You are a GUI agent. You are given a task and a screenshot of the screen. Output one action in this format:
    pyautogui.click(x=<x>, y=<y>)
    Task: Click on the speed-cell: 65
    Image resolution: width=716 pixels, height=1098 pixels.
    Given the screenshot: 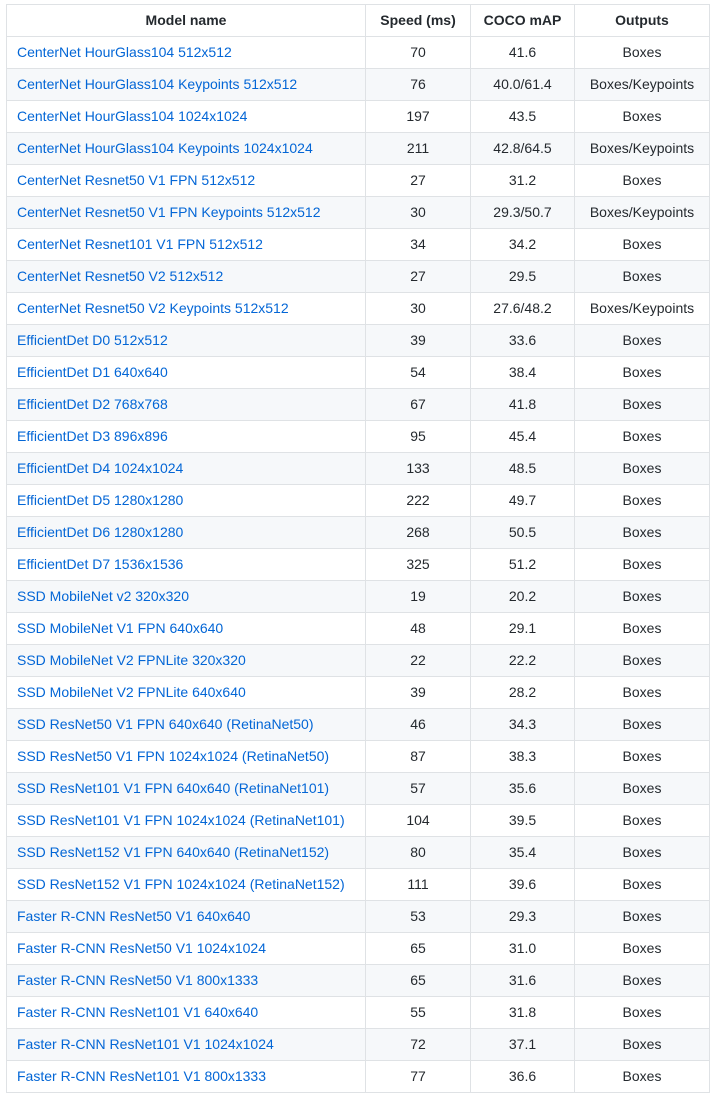 What is the action you would take?
    pyautogui.click(x=418, y=948)
    